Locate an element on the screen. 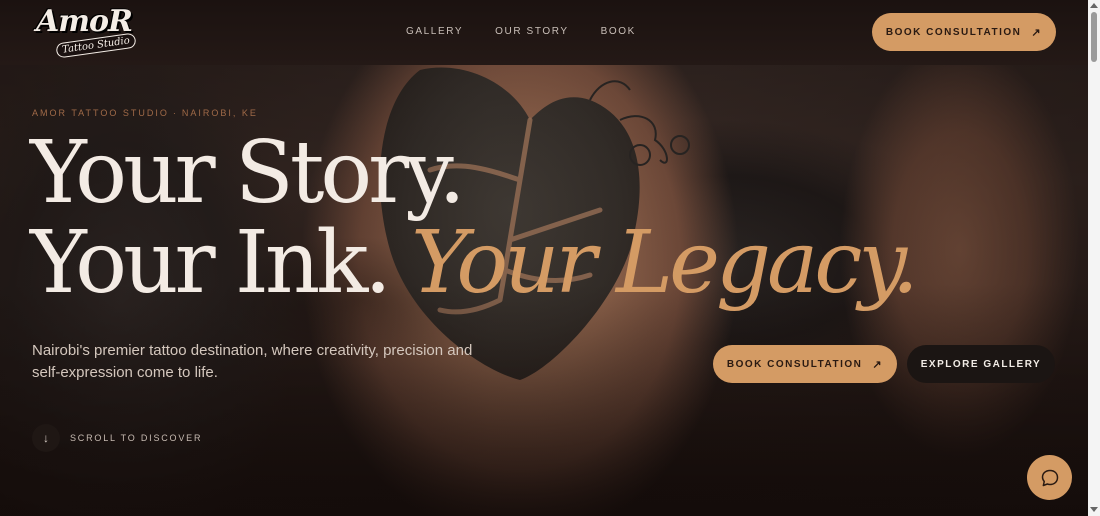 This screenshot has width=1100, height=516. scrollbar-thumb is located at coordinates (1094, 37).